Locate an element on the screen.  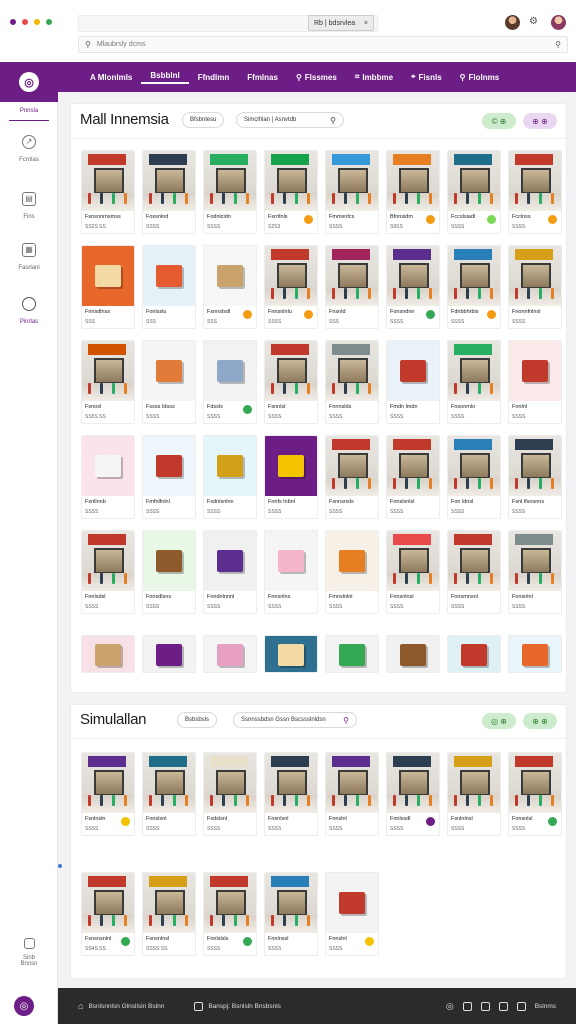
store-card: Fnnslsnl SSSS is located at coordinates (169, 794).